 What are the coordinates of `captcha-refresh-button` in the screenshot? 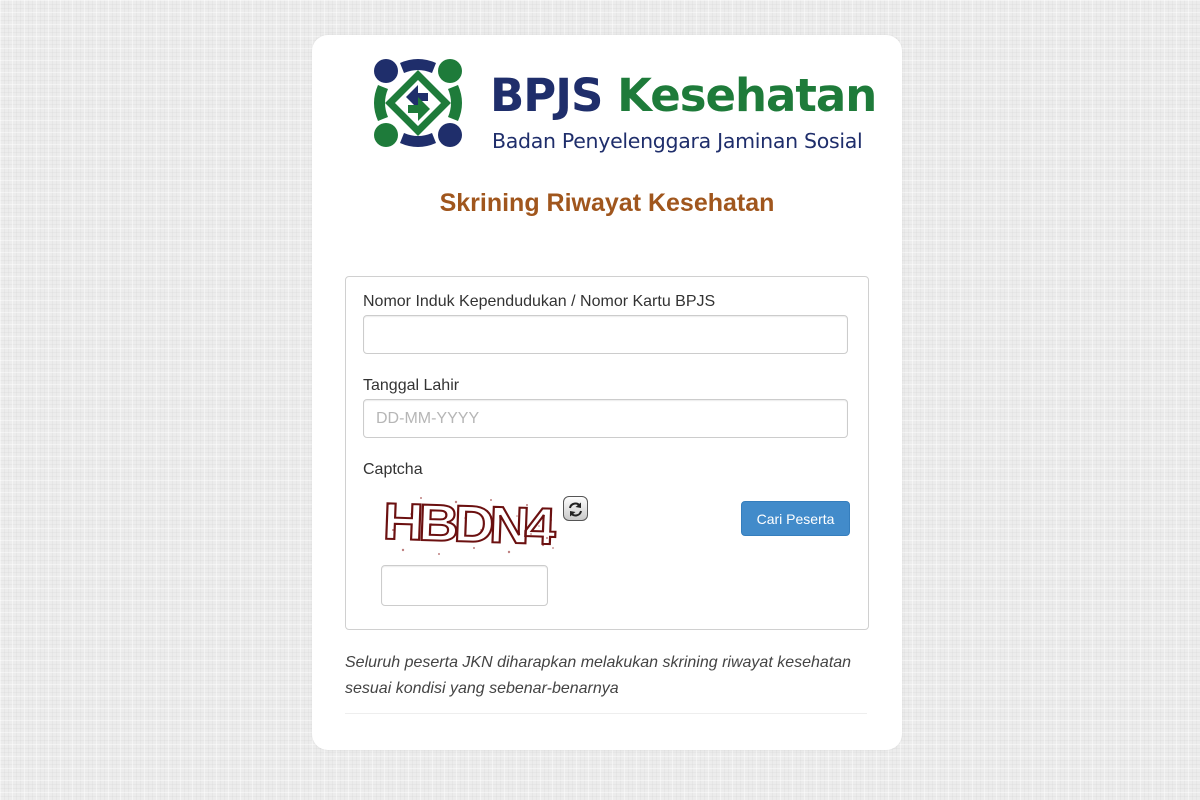 It's located at (575, 508).